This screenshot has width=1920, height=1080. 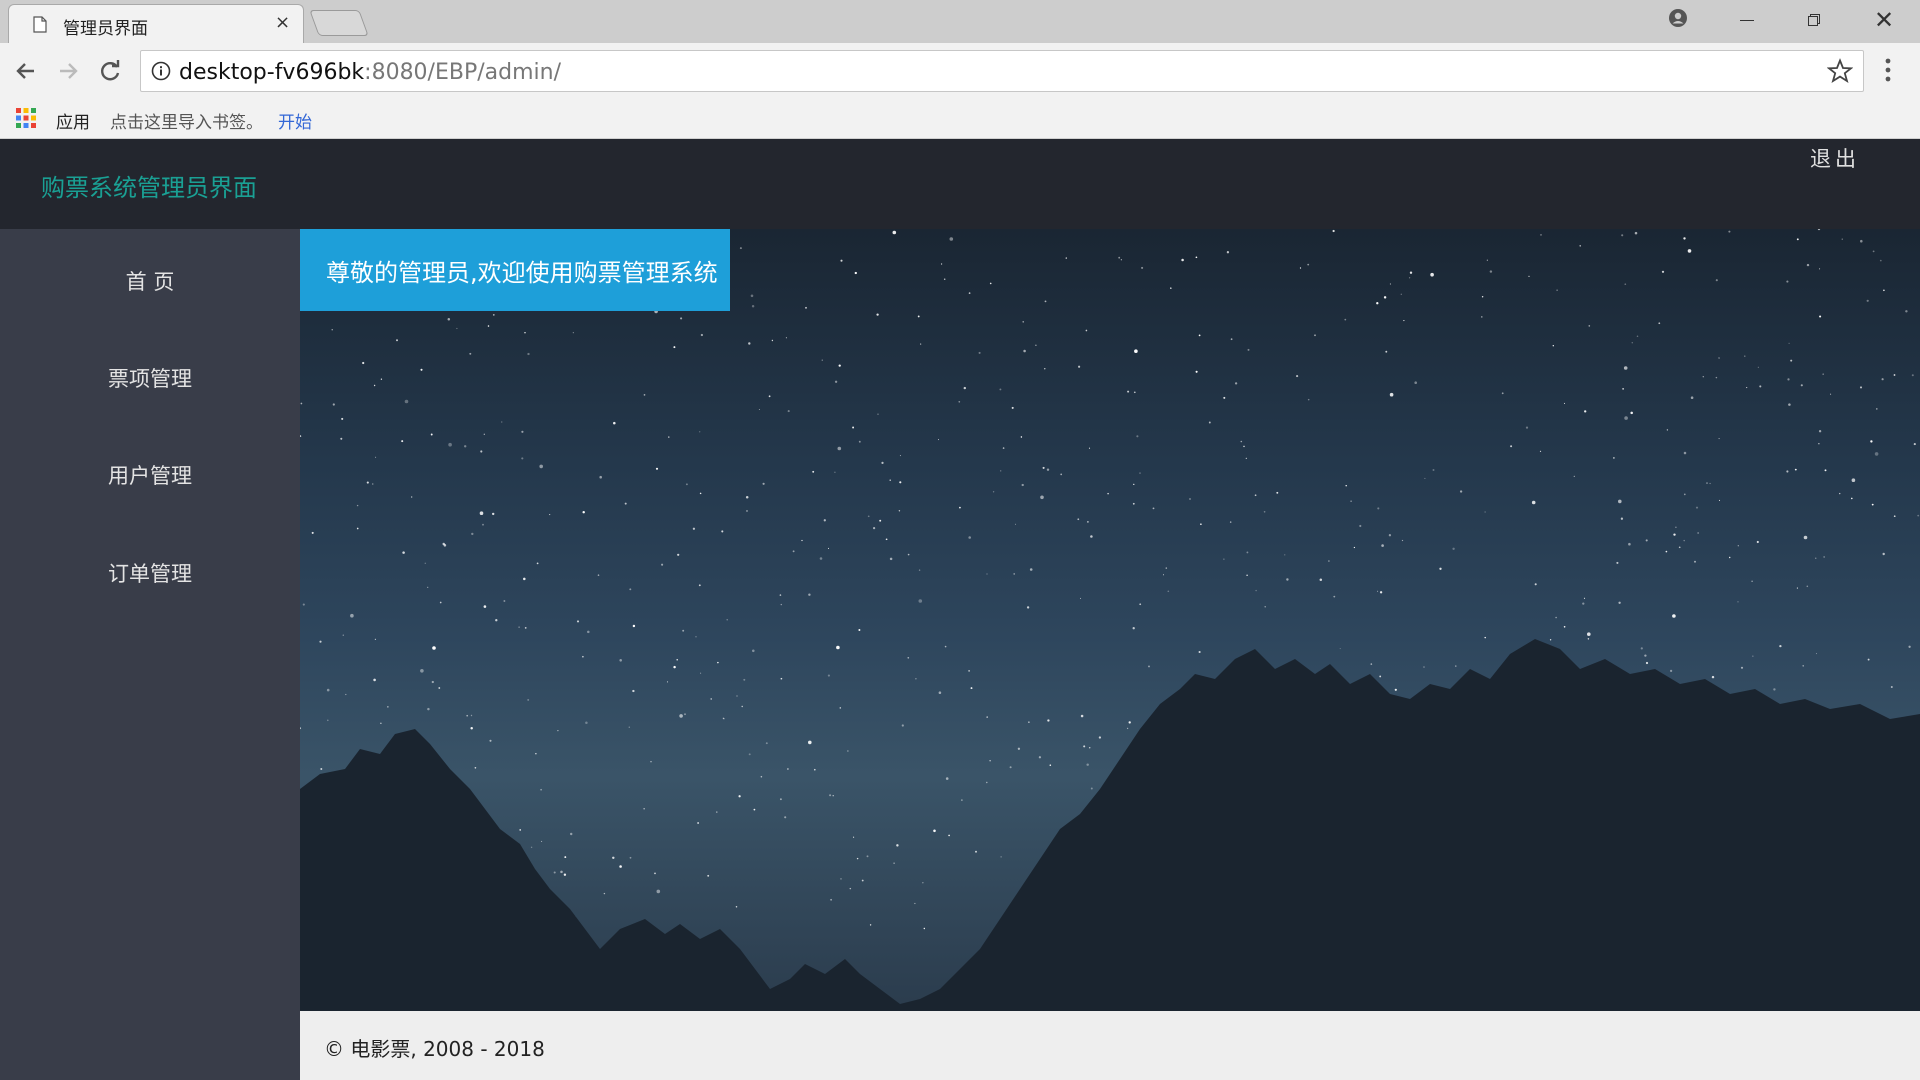 I want to click on address-bar: desktop-fv696bk:8080/EBP/admin/, so click(x=1002, y=71).